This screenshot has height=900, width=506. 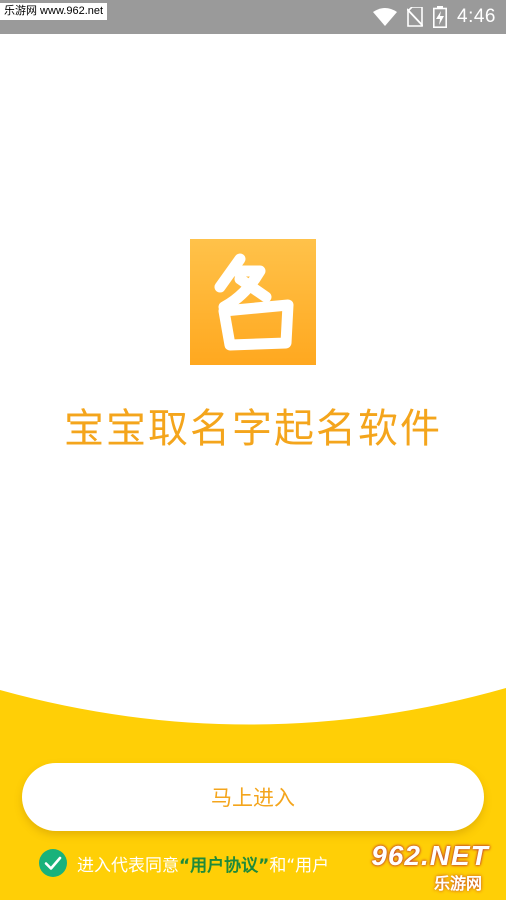 What do you see at coordinates (253, 429) in the screenshot?
I see `app-name-title: 宝宝取名字起名软件` at bounding box center [253, 429].